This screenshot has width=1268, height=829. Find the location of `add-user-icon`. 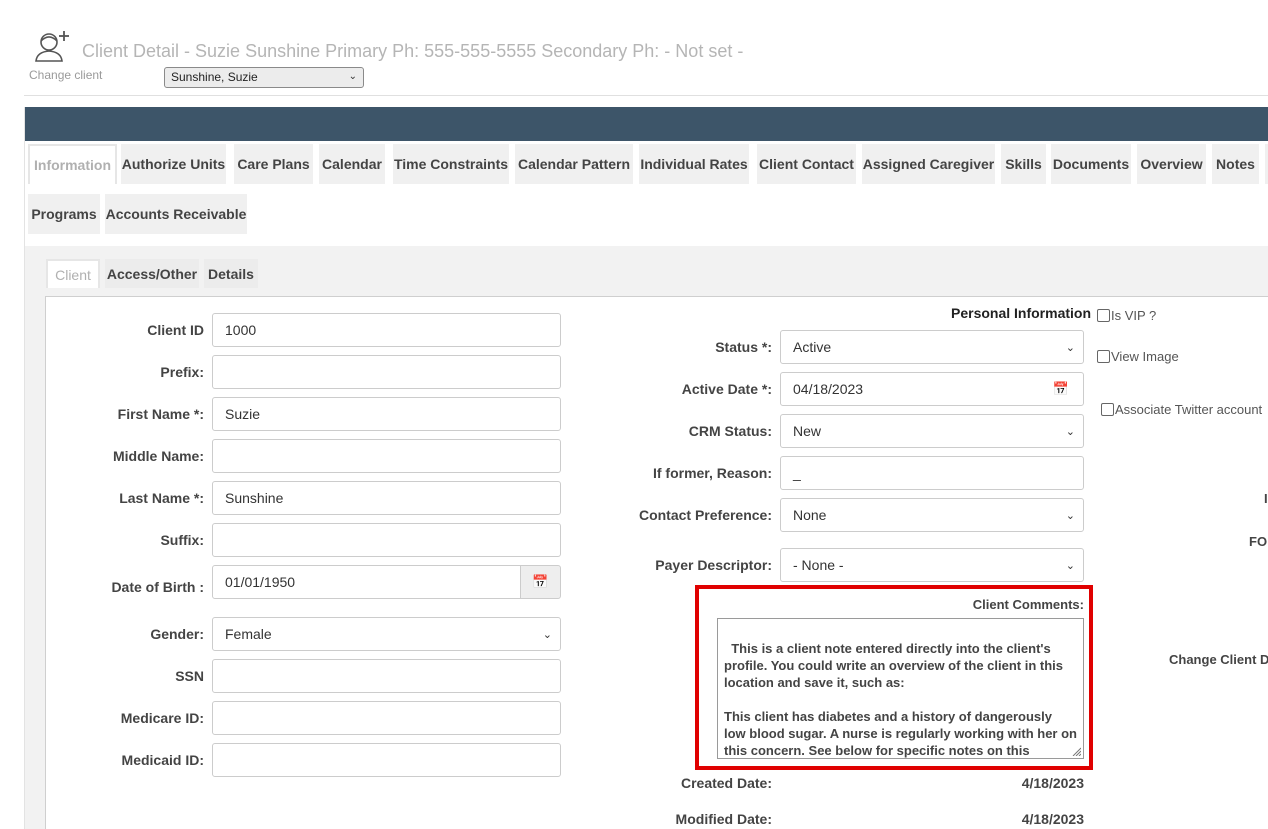

add-user-icon is located at coordinates (52, 46).